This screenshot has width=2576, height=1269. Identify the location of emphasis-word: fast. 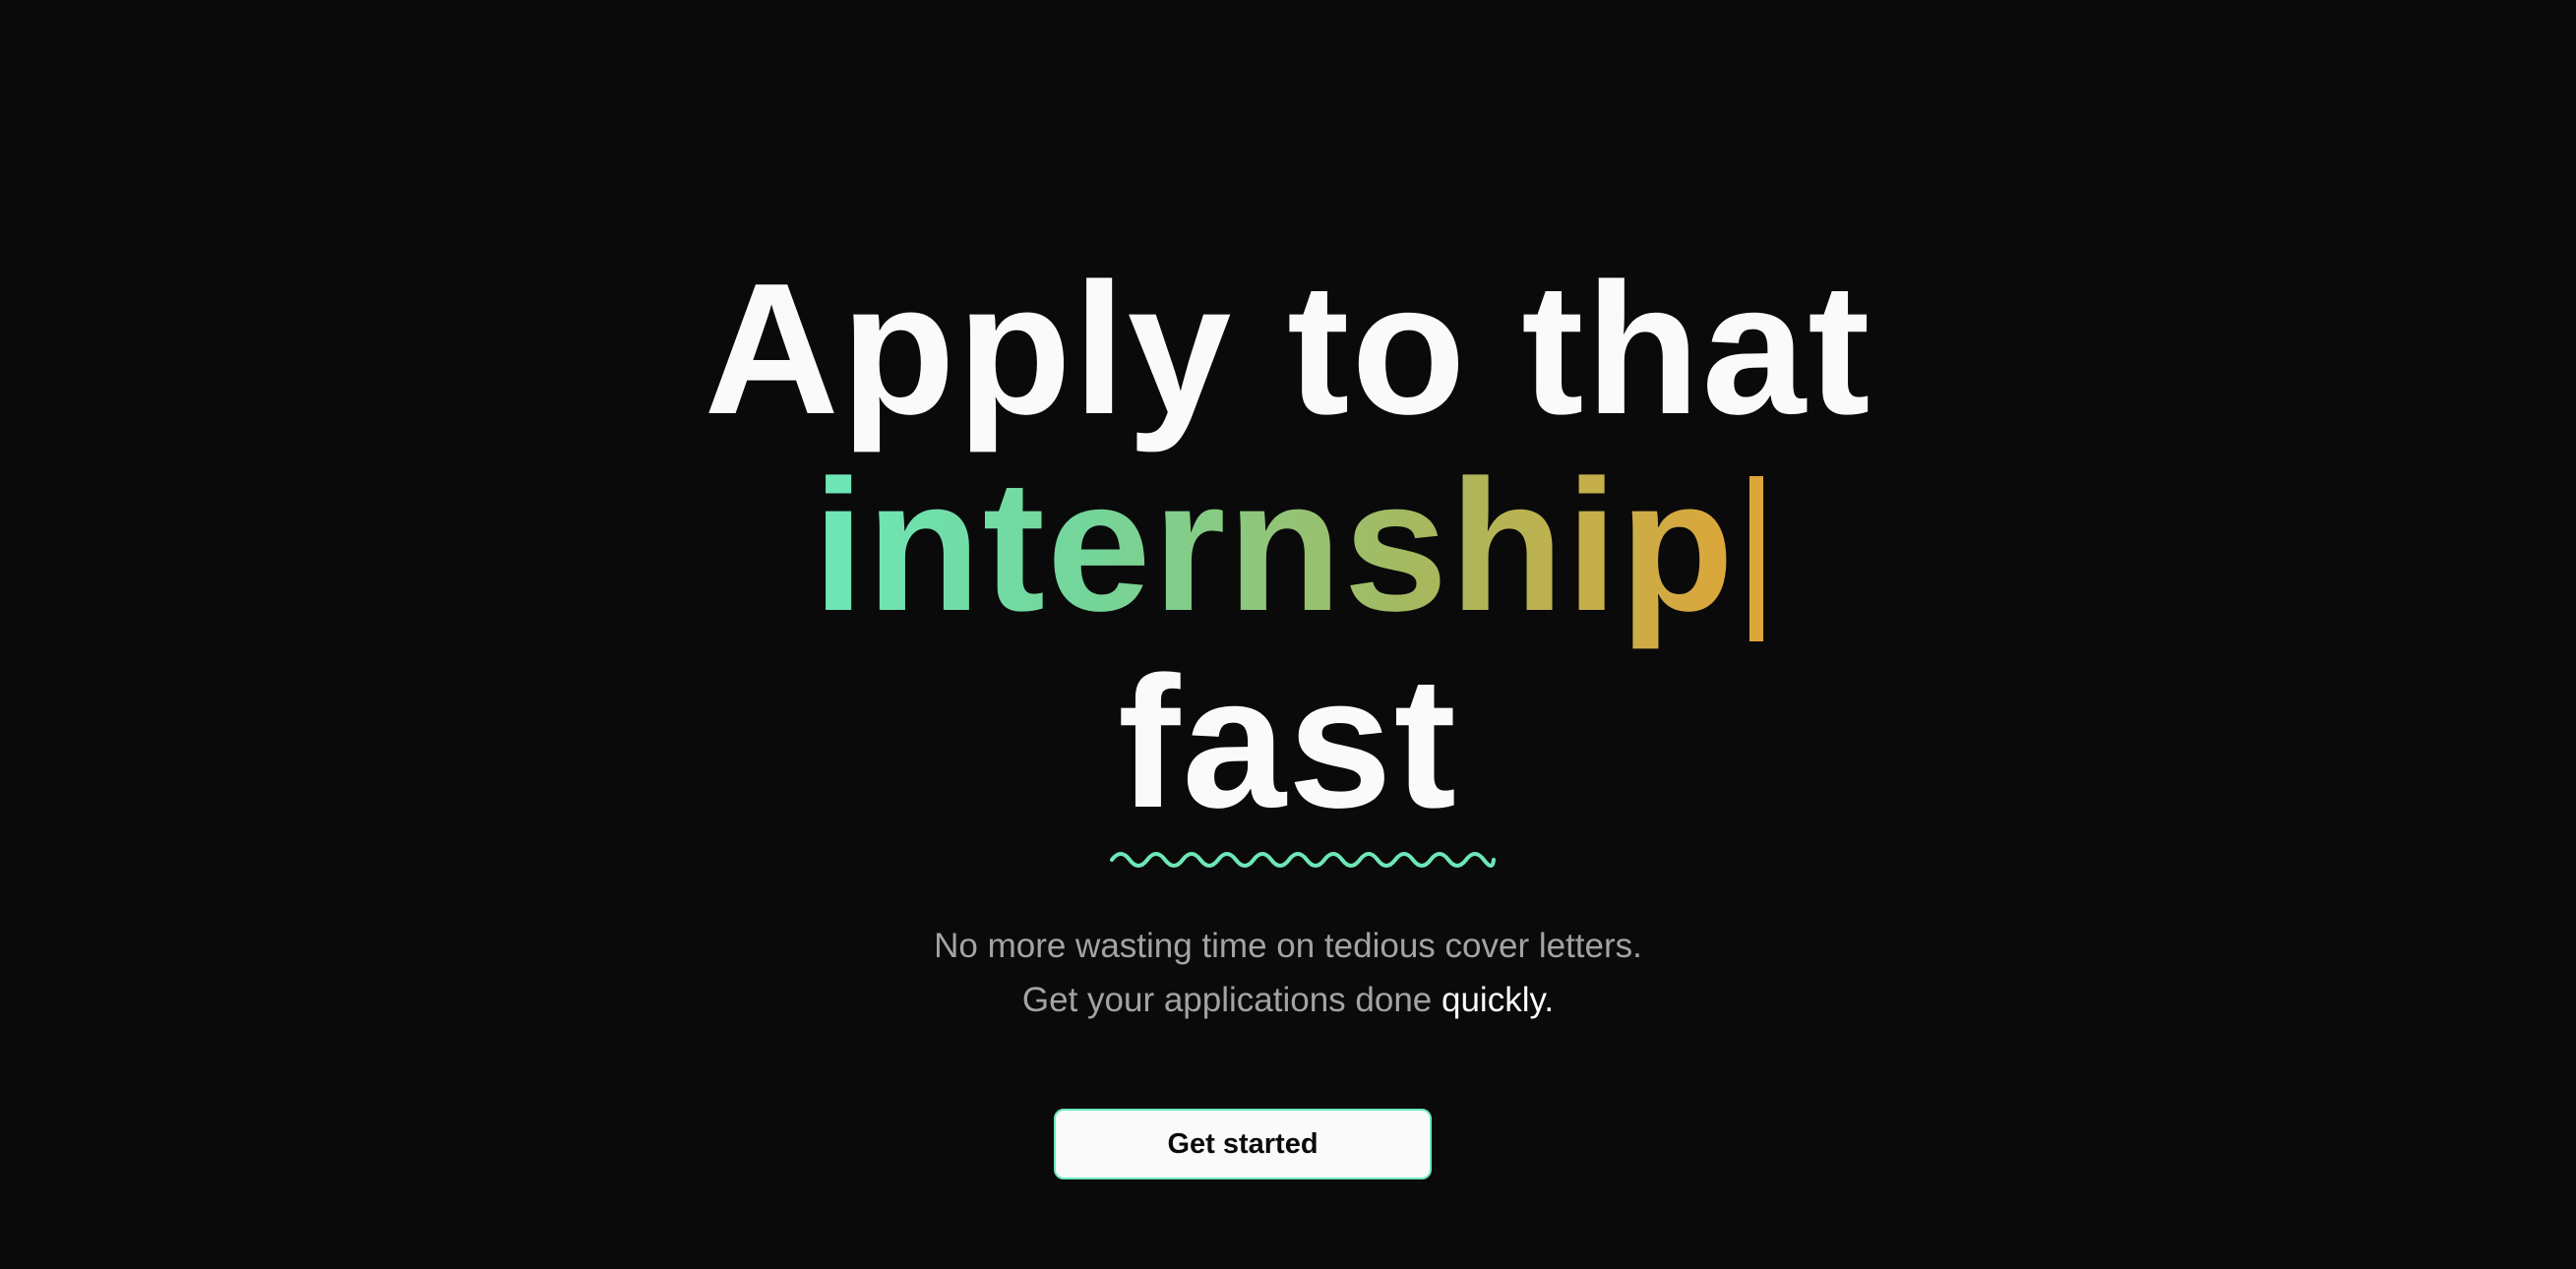
(1288, 742).